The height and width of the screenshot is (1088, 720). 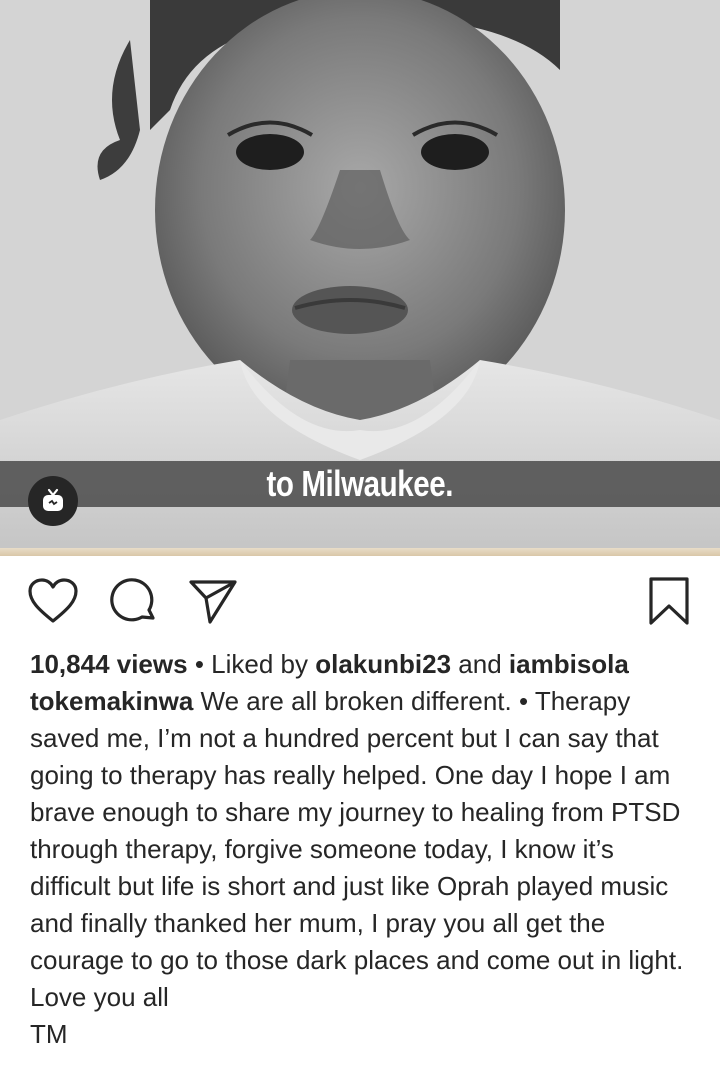 What do you see at coordinates (569, 664) in the screenshot?
I see `liker-username-2: iambisola` at bounding box center [569, 664].